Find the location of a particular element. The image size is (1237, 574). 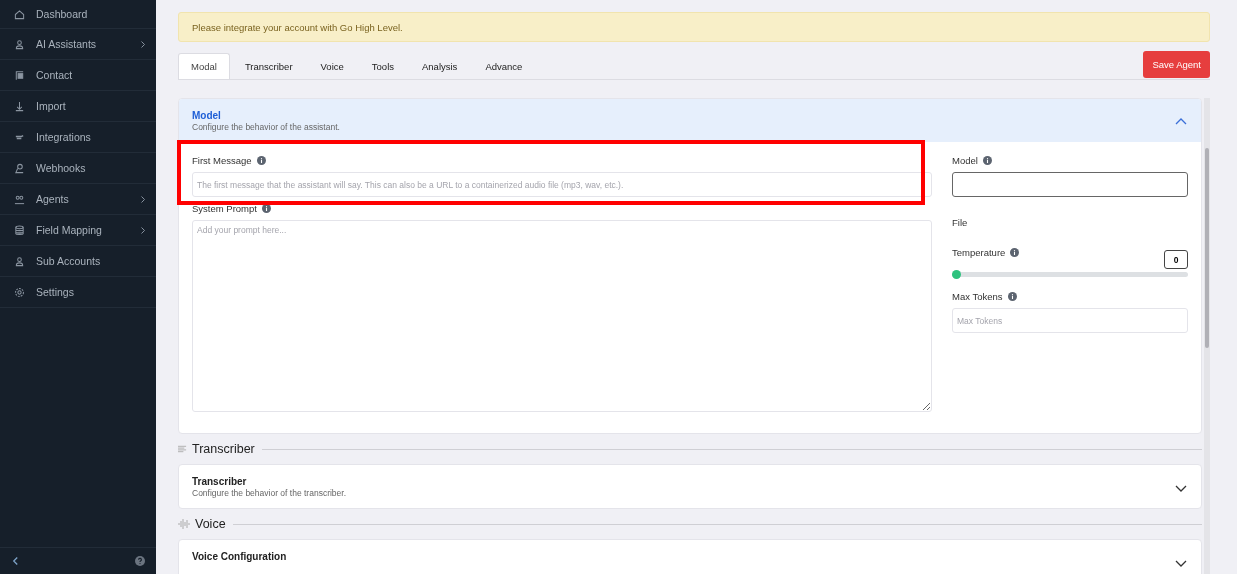

sidebar-item: Sub Accounts is located at coordinates (78, 261).